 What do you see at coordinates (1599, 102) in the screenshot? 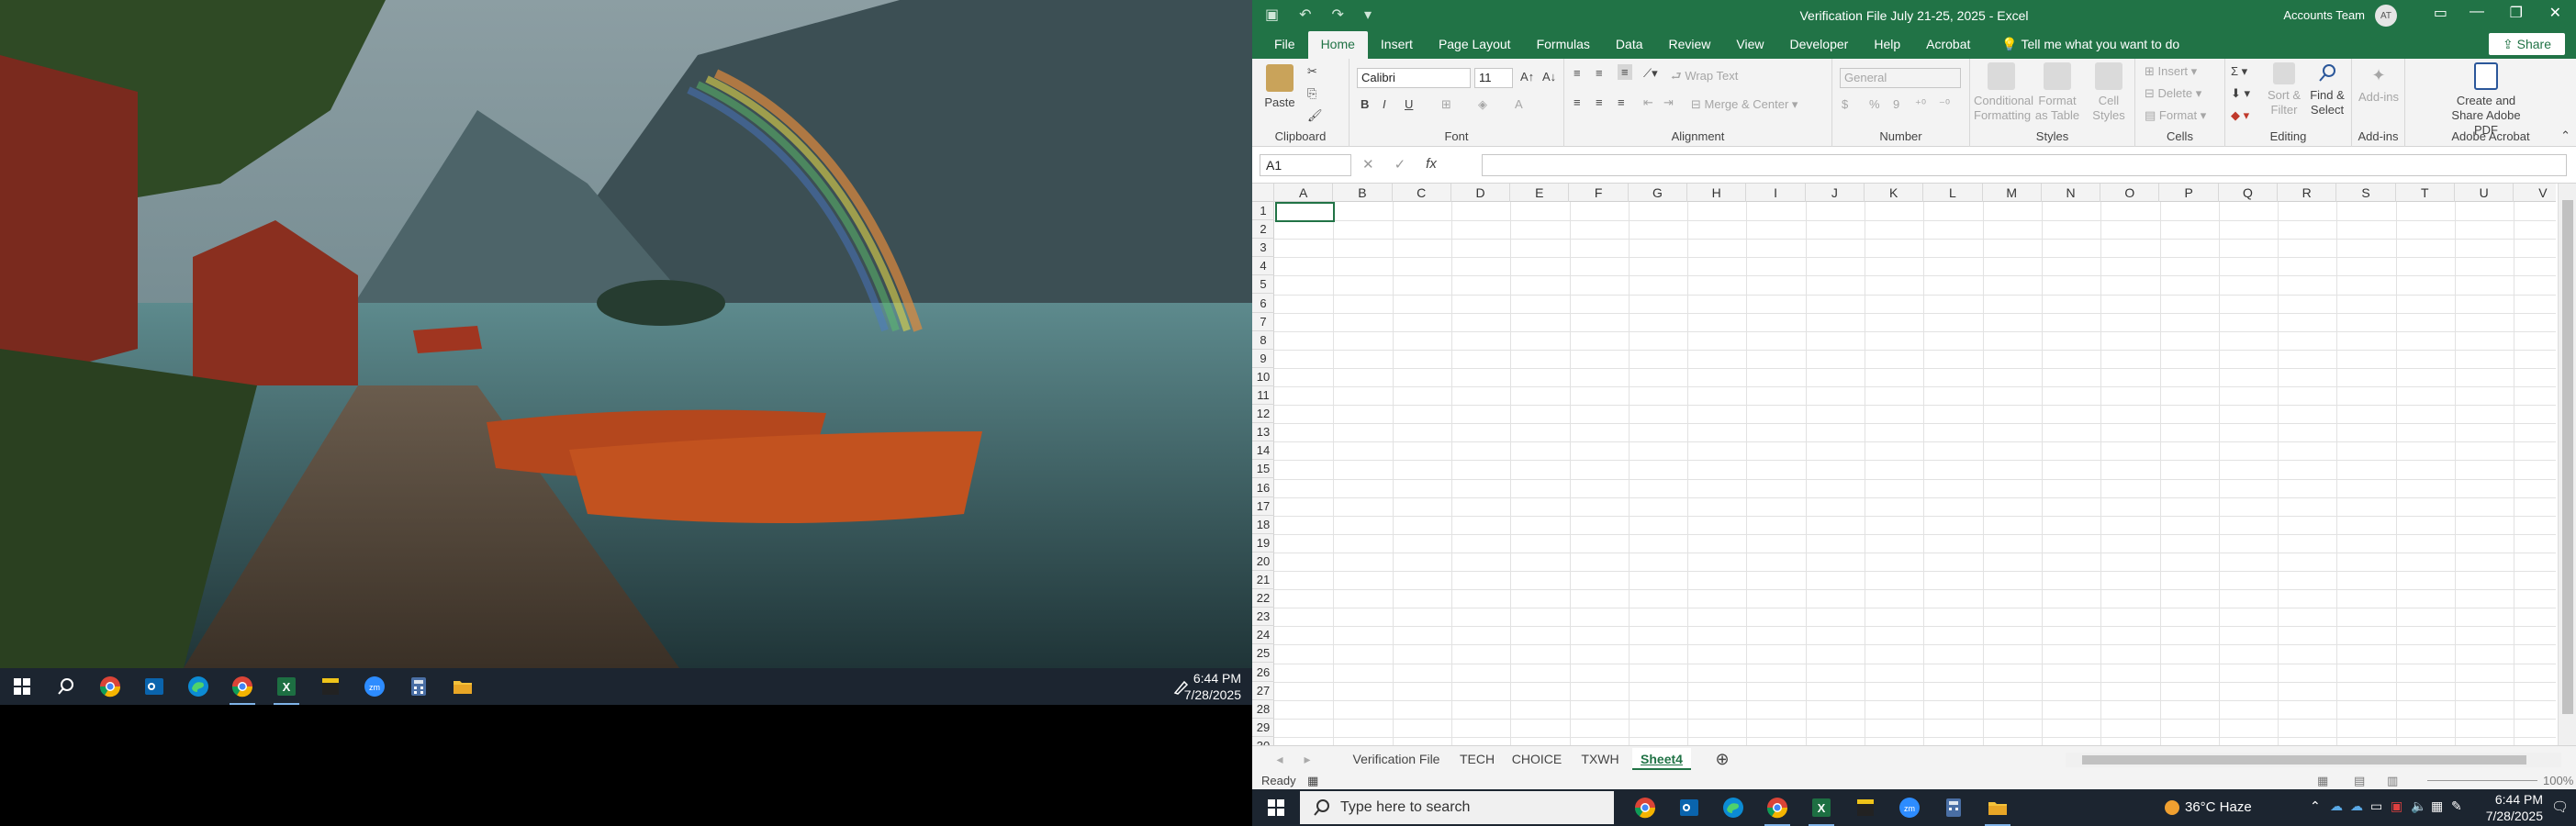
I see `align-center-icon: ≡` at bounding box center [1599, 102].